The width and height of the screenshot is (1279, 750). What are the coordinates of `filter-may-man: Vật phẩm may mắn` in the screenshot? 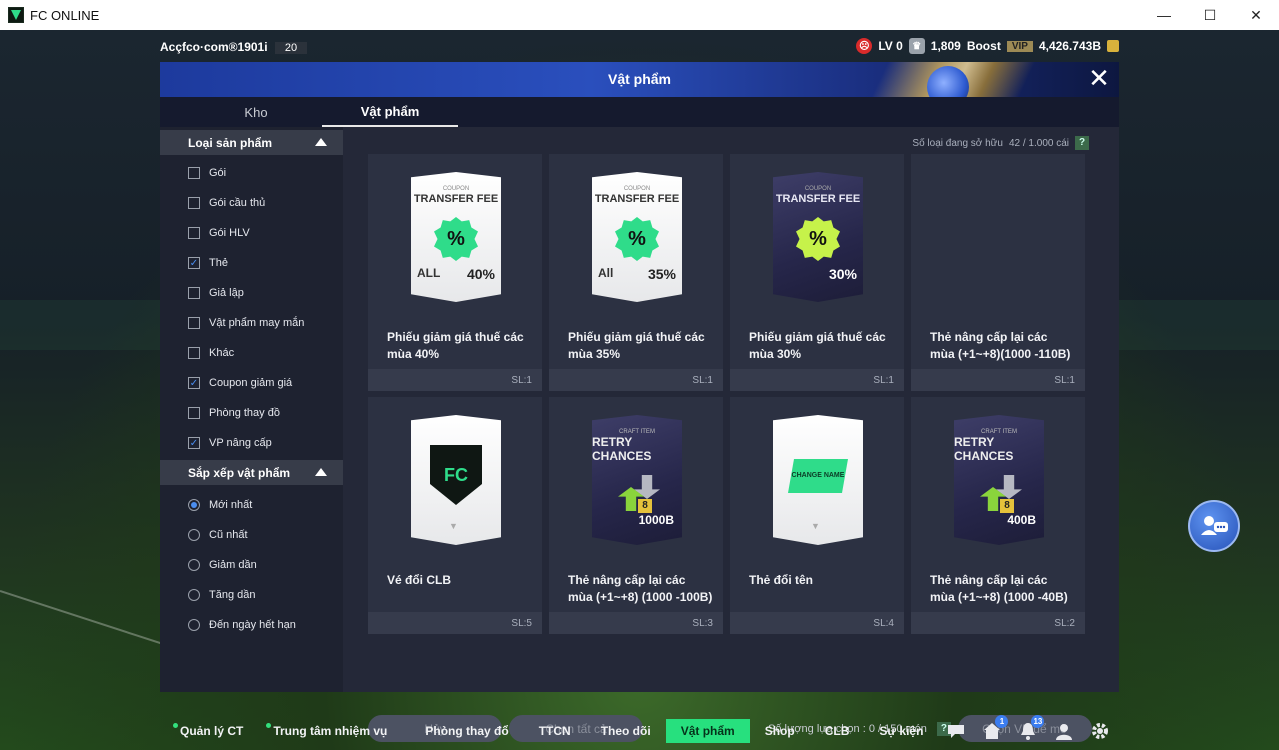 It's located at (246, 323).